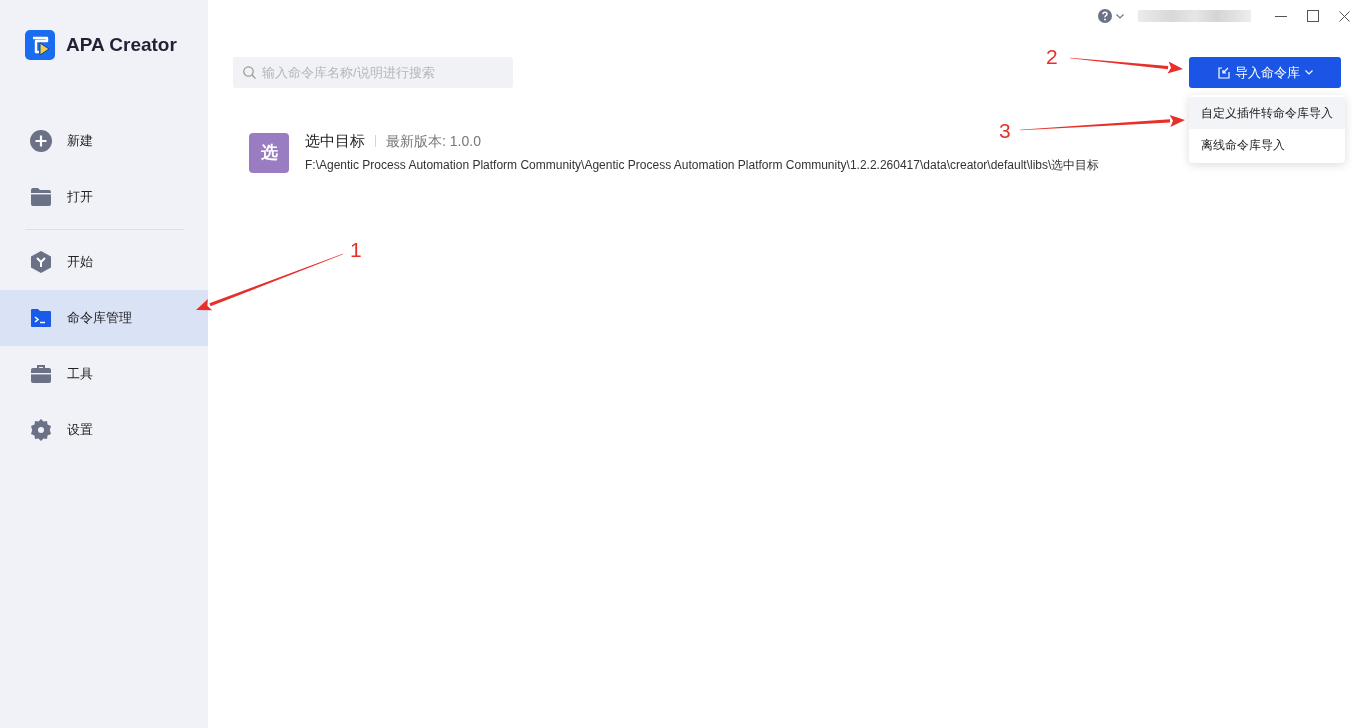  I want to click on menu-item: 离线命令库导入, so click(1267, 145).